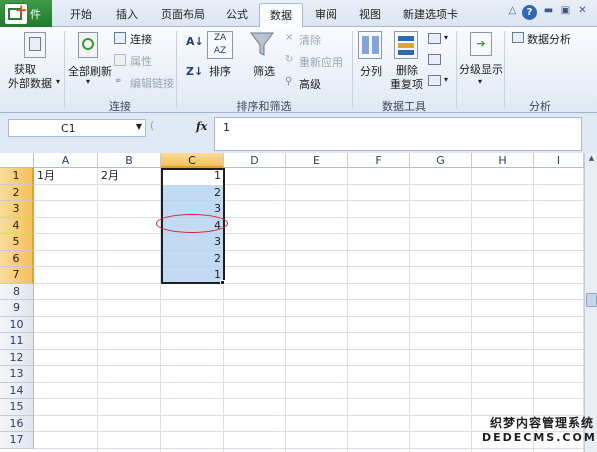  What do you see at coordinates (81, 14) in the screenshot?
I see `tab-home: 开始` at bounding box center [81, 14].